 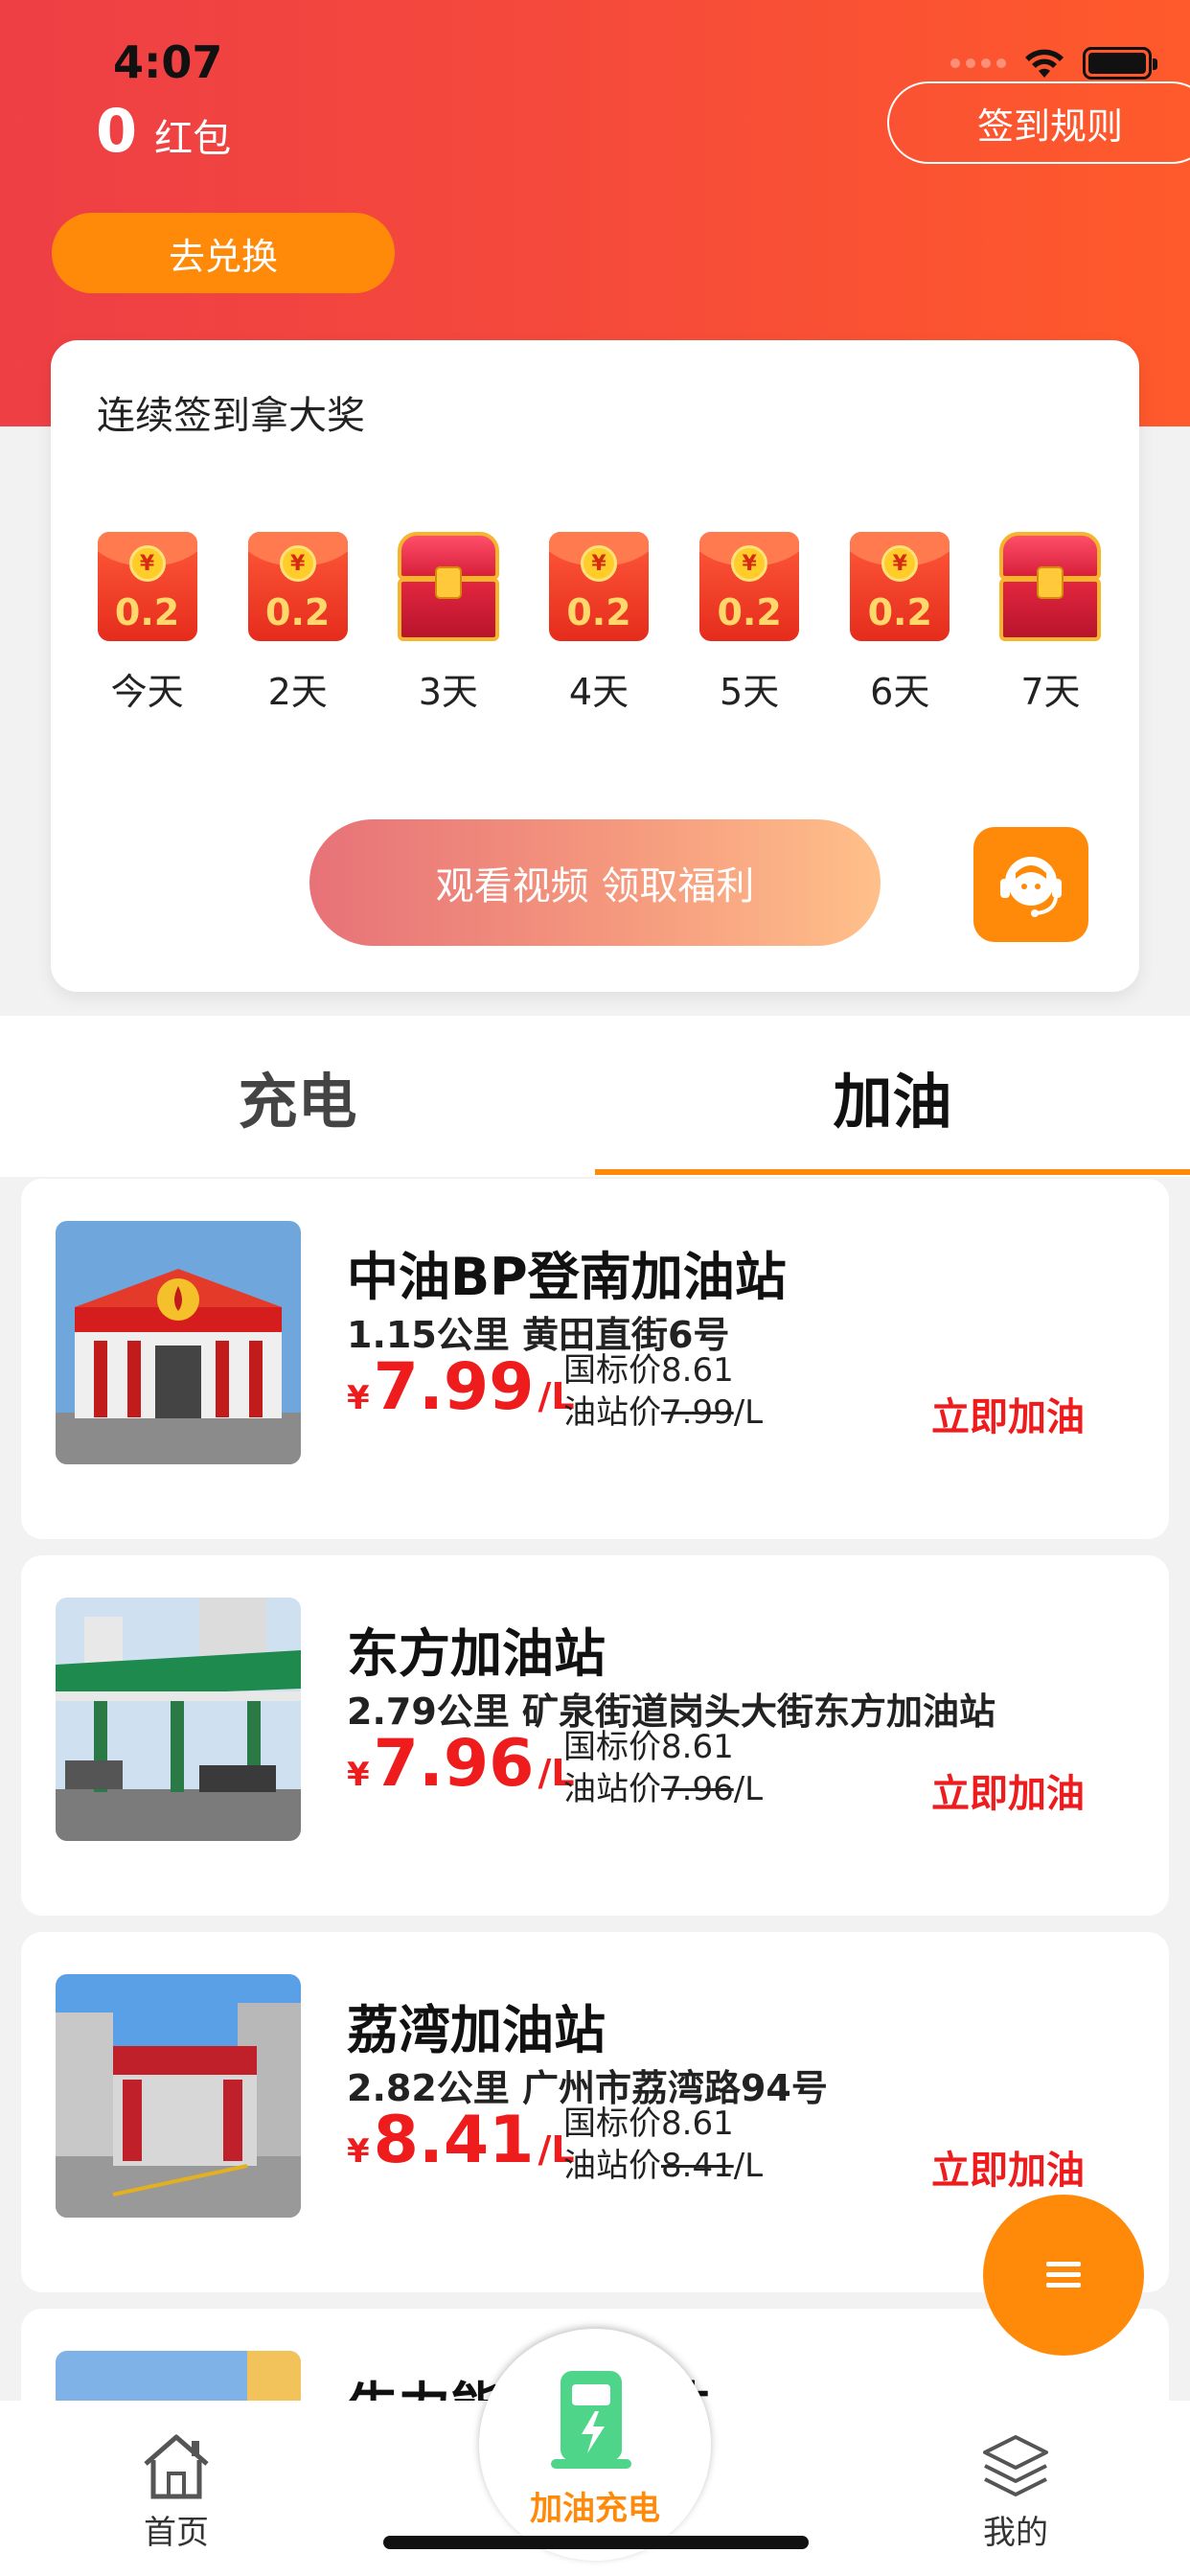 I want to click on customer-service-button, so click(x=1031, y=884).